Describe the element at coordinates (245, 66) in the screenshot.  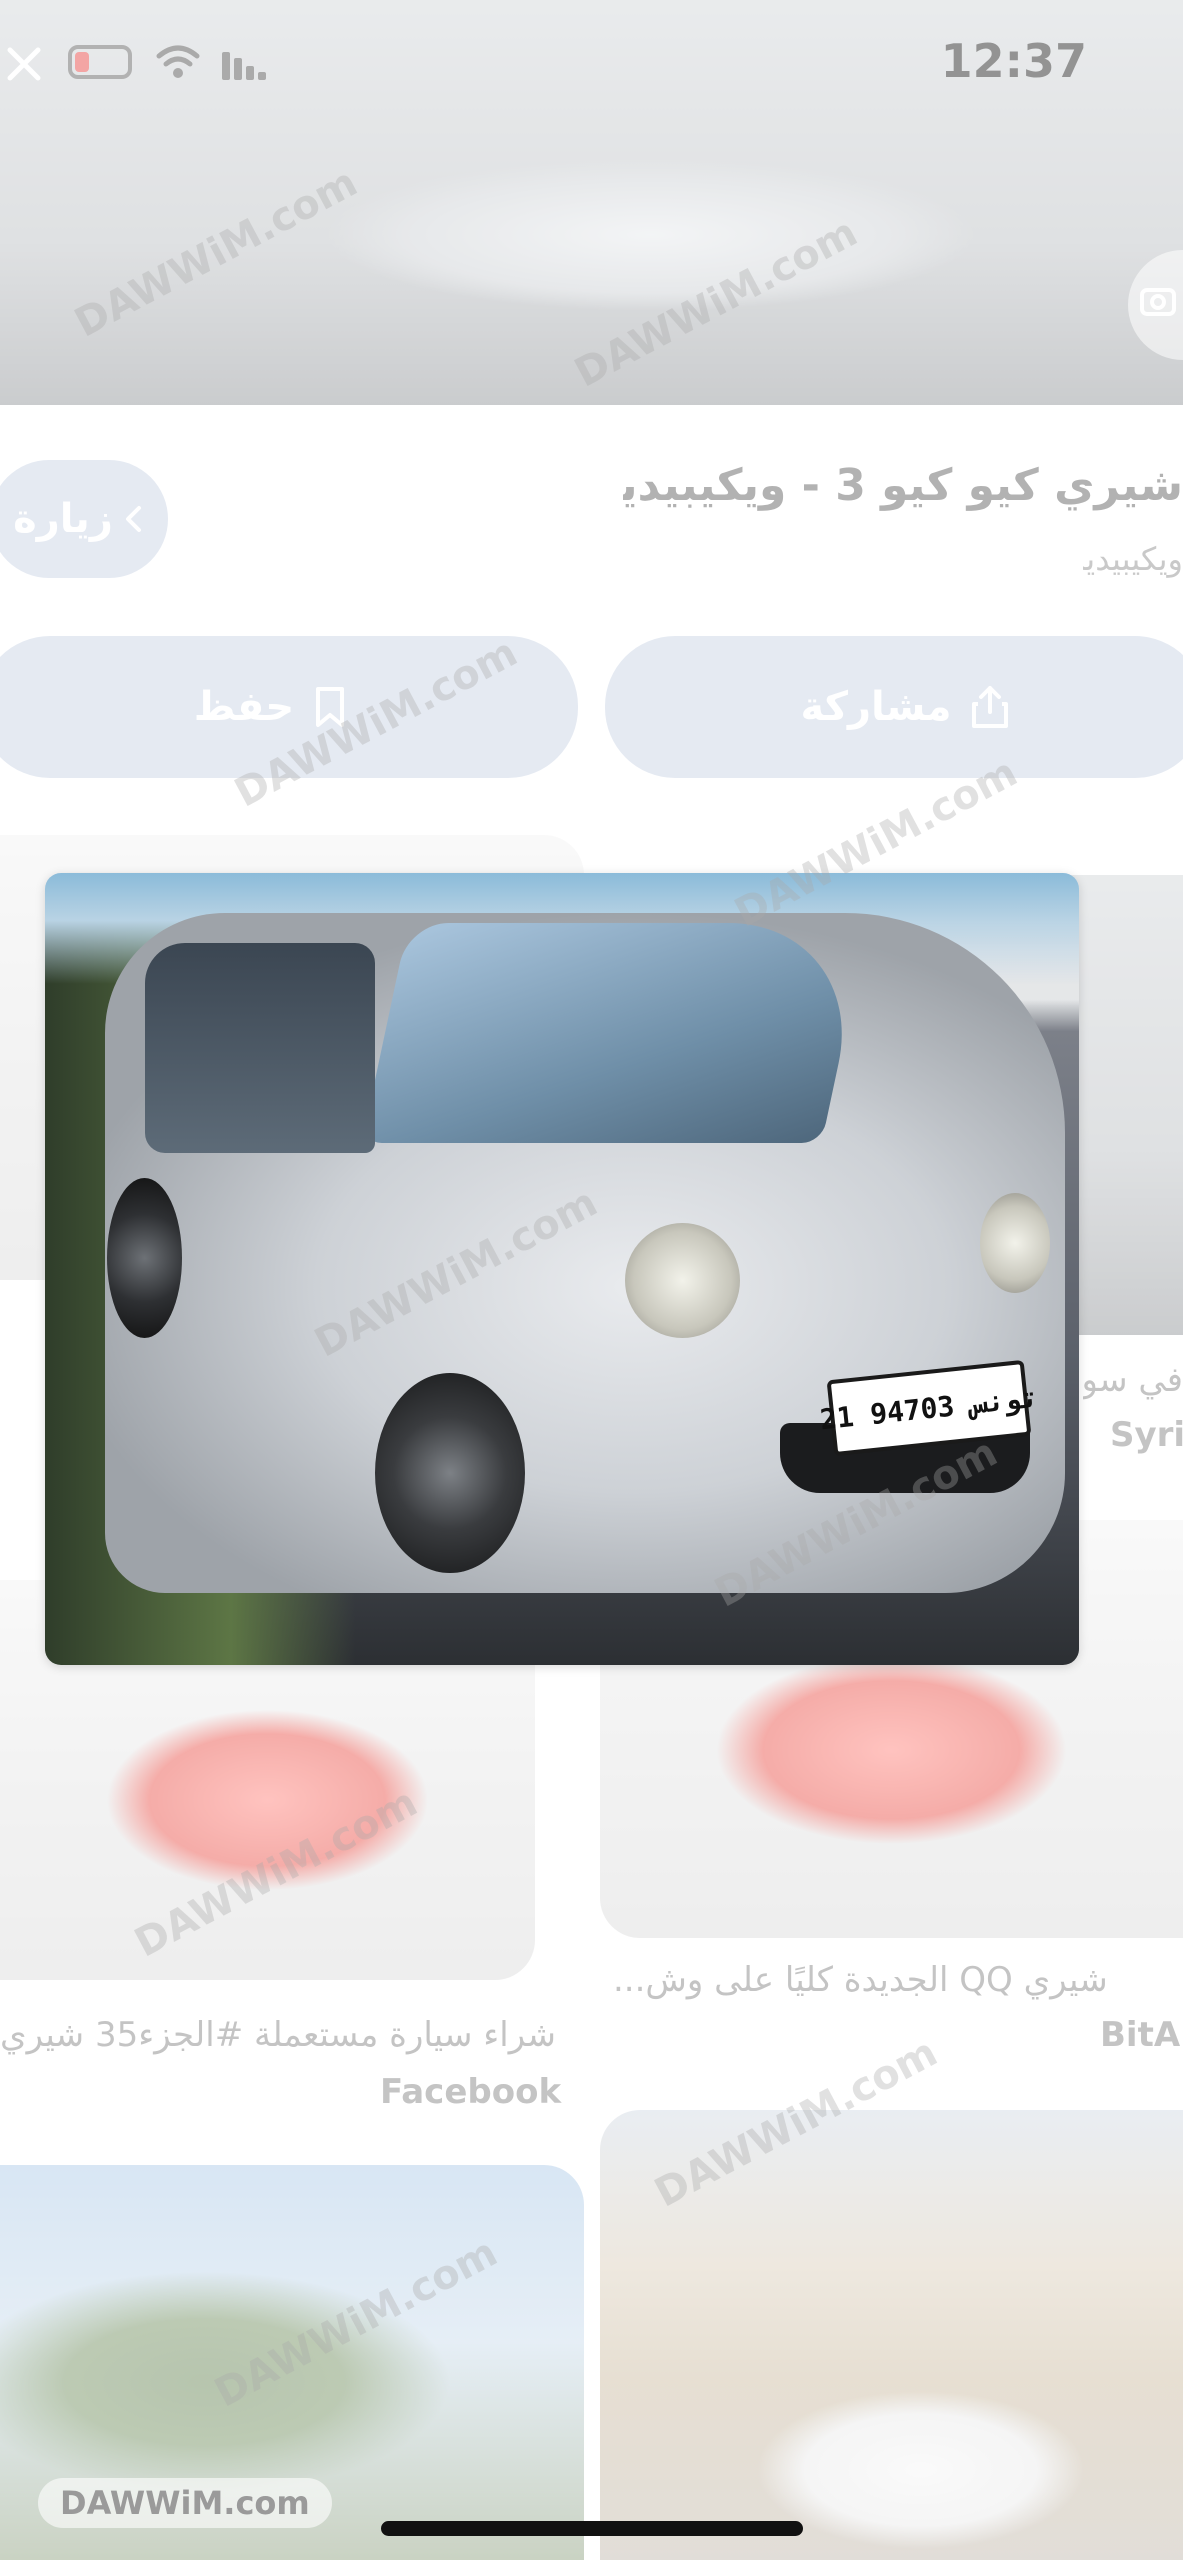
I see `signal-icon` at that location.